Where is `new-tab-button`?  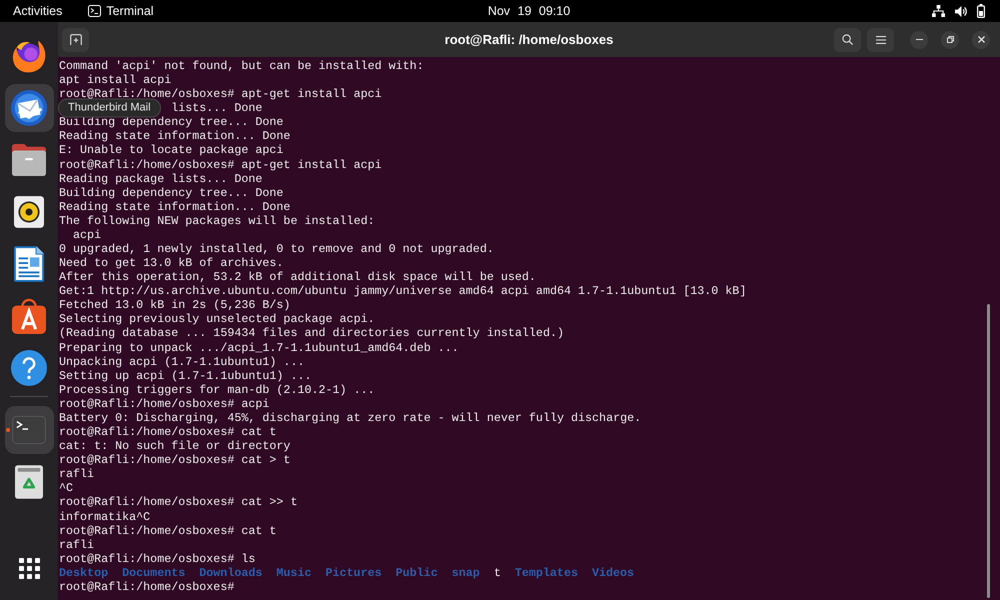
new-tab-button is located at coordinates (75, 40).